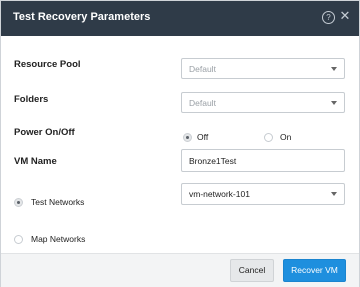  I want to click on resource-pool-label: Resource Pool, so click(47, 64).